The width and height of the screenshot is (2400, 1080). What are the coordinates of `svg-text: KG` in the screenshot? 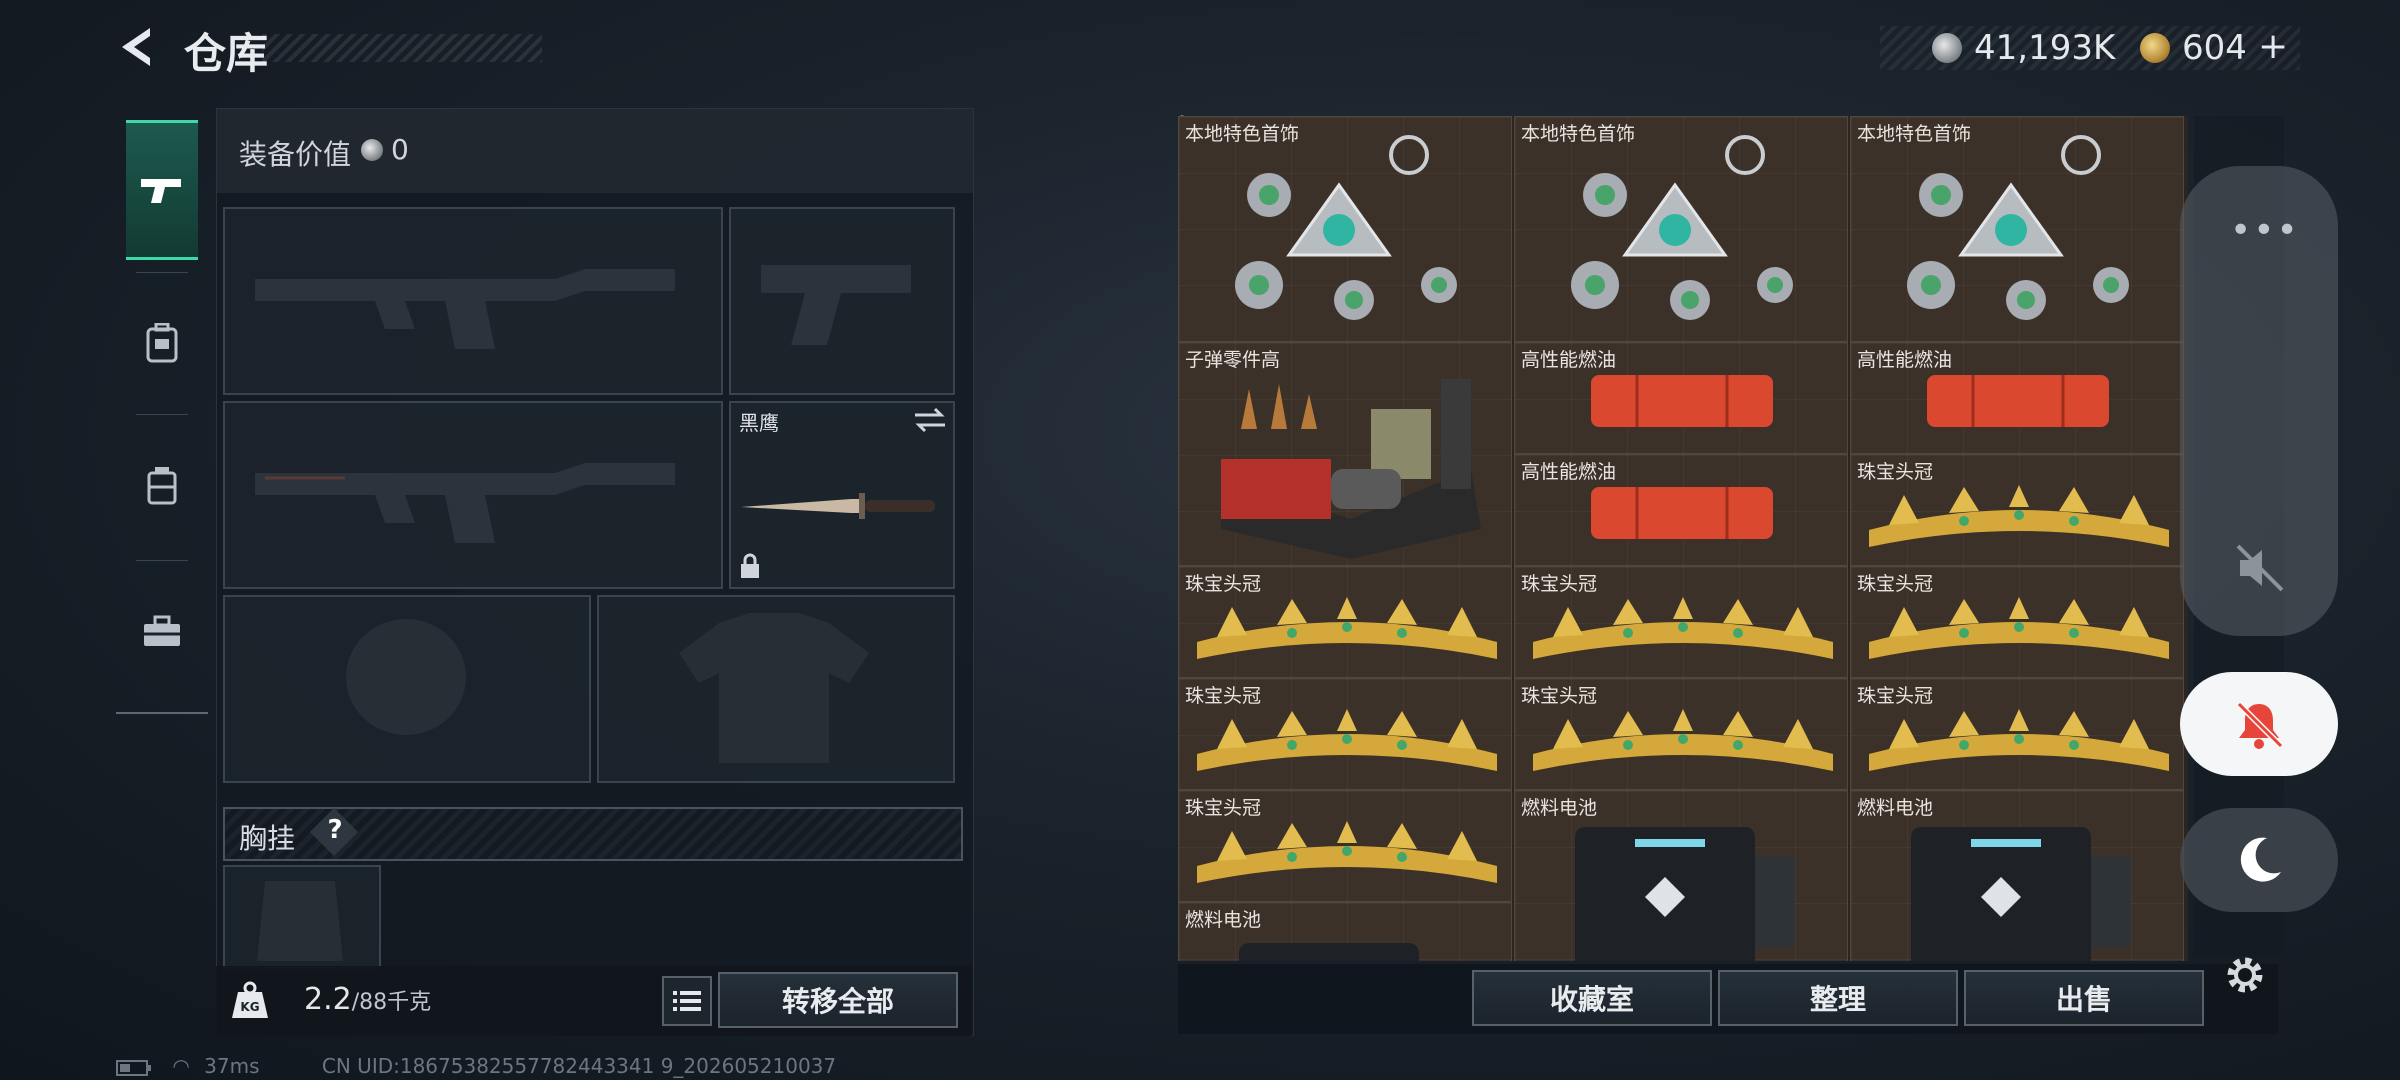 It's located at (249, 1007).